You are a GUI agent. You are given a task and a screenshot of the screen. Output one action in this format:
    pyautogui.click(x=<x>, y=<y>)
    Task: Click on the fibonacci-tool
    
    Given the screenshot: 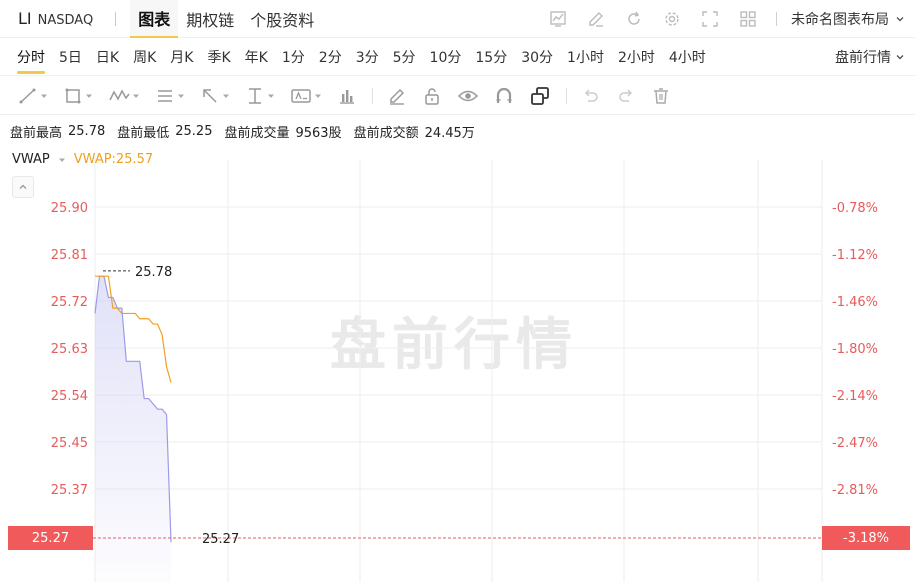 What is the action you would take?
    pyautogui.click(x=170, y=96)
    